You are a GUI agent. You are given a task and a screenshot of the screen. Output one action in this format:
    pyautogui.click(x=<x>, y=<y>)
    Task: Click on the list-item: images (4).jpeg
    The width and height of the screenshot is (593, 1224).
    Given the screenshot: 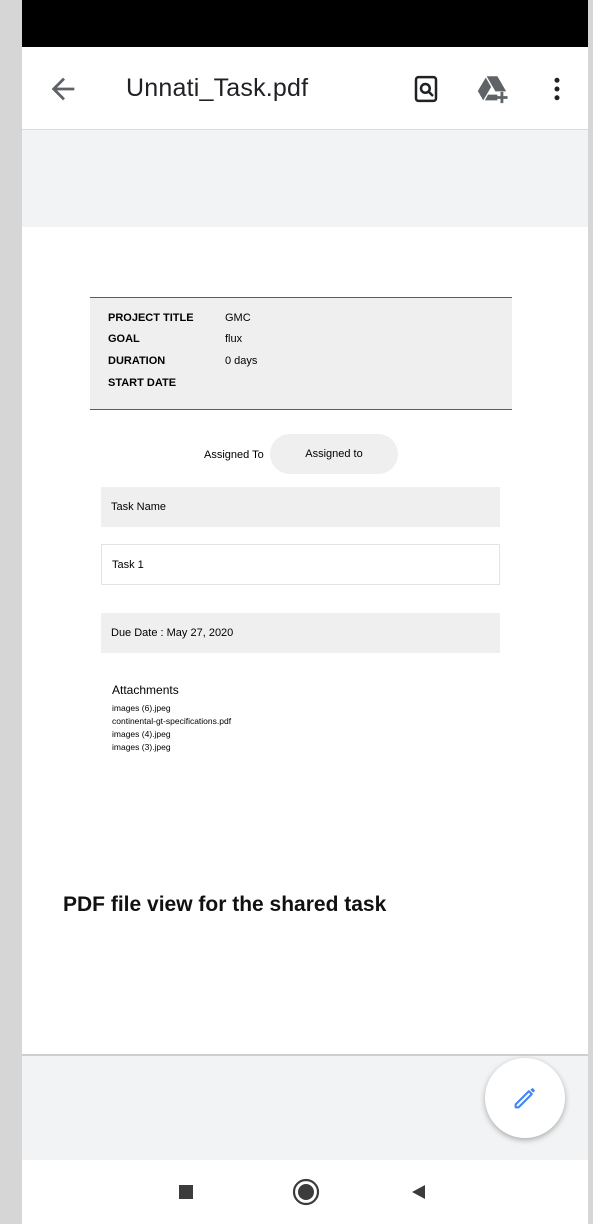 What is the action you would take?
    pyautogui.click(x=141, y=734)
    